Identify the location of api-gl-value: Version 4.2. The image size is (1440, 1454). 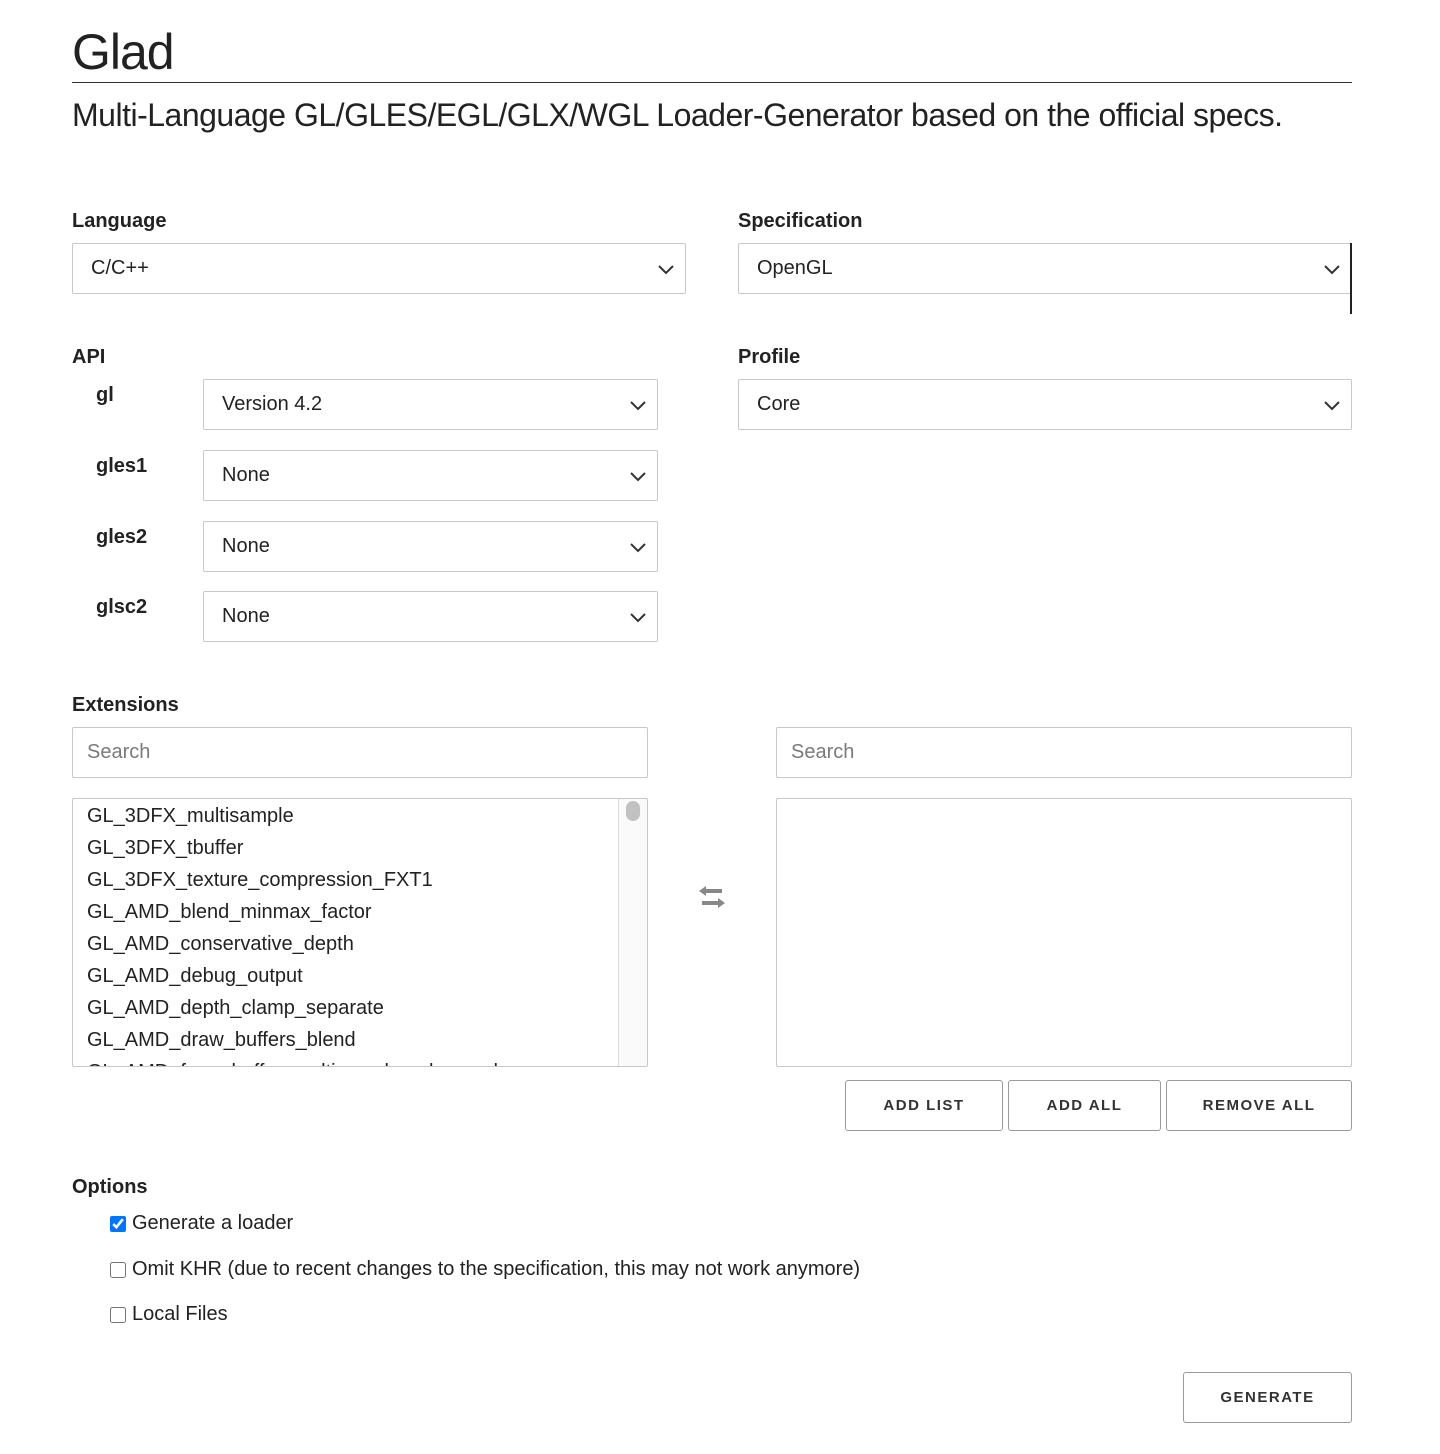
(272, 404).